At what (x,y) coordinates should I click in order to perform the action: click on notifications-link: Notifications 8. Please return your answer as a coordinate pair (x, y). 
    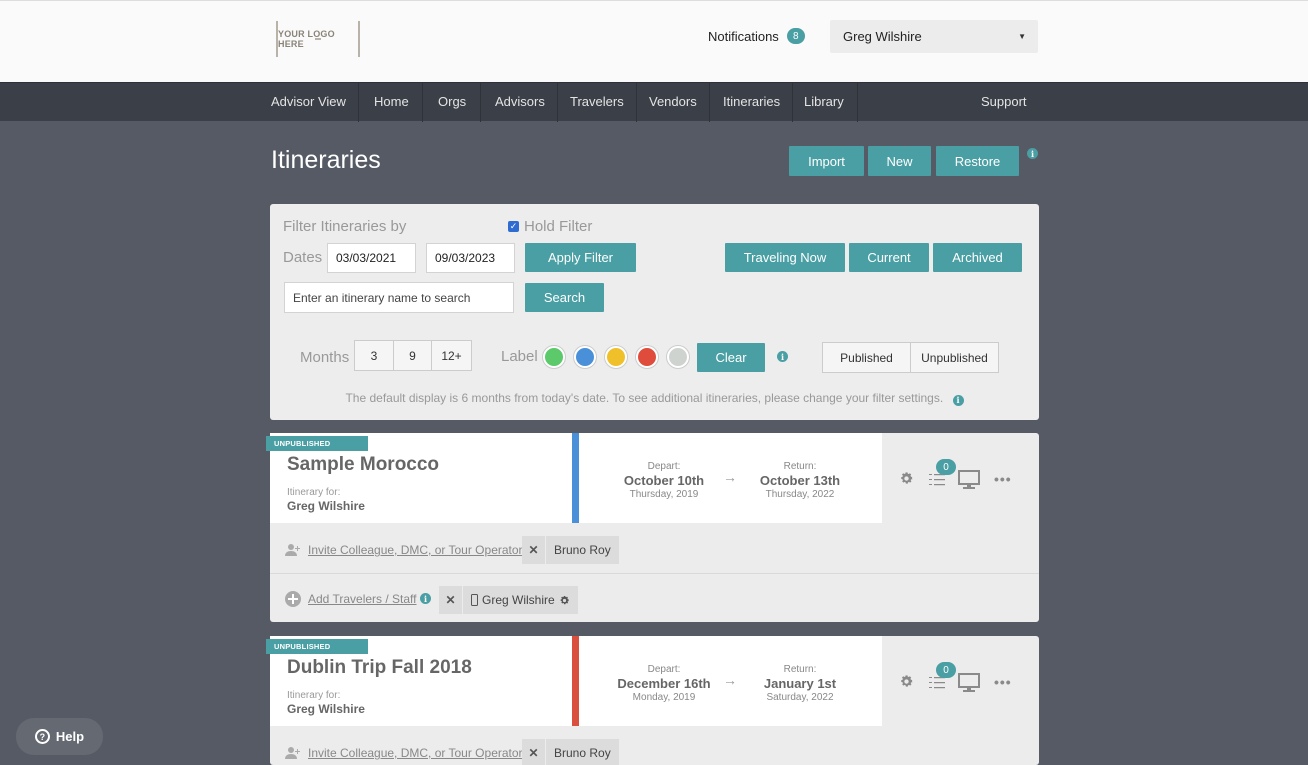
    Looking at the image, I should click on (756, 36).